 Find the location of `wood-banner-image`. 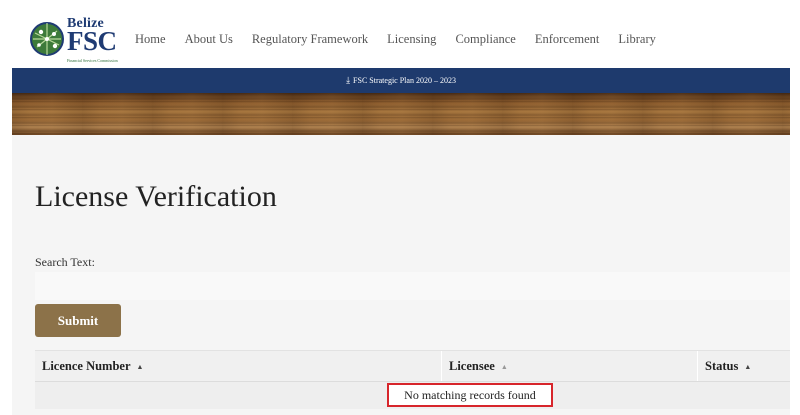

wood-banner-image is located at coordinates (401, 114).